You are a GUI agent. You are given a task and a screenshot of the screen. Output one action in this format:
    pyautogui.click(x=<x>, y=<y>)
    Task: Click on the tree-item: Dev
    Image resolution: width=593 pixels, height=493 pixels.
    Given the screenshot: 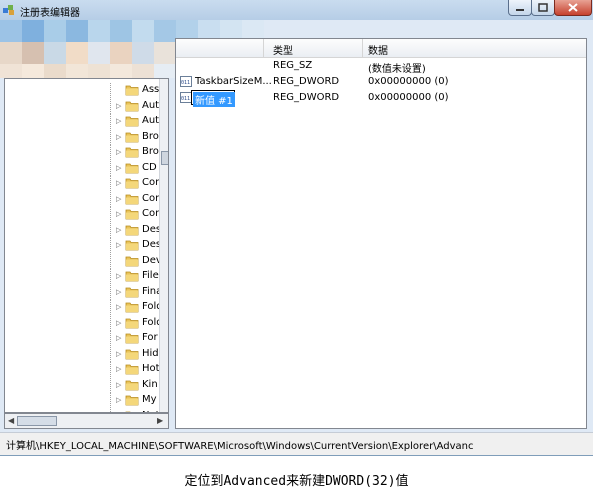 What is the action you would take?
    pyautogui.click(x=85, y=261)
    